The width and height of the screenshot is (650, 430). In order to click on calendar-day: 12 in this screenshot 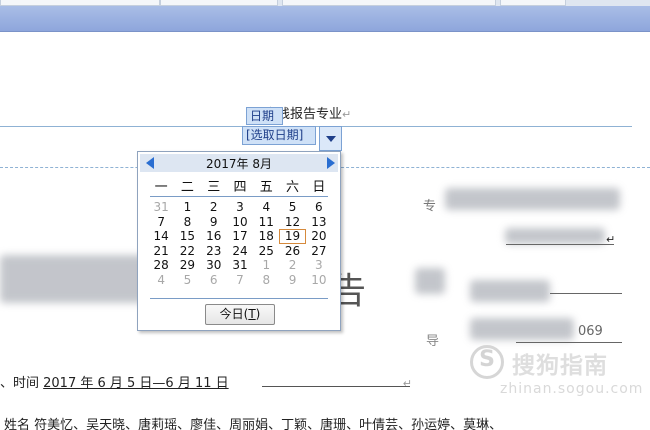, I will do `click(292, 222)`.